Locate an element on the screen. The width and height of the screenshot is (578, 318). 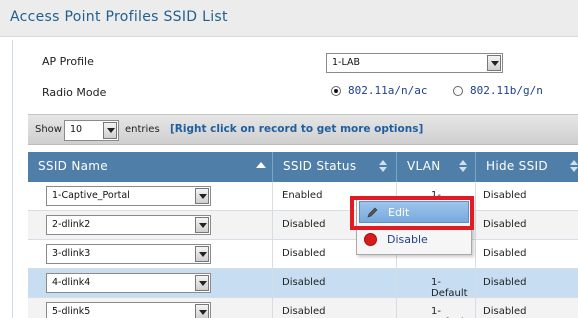
ssid-name-select: 1-Captive_Portal is located at coordinates (128, 196).